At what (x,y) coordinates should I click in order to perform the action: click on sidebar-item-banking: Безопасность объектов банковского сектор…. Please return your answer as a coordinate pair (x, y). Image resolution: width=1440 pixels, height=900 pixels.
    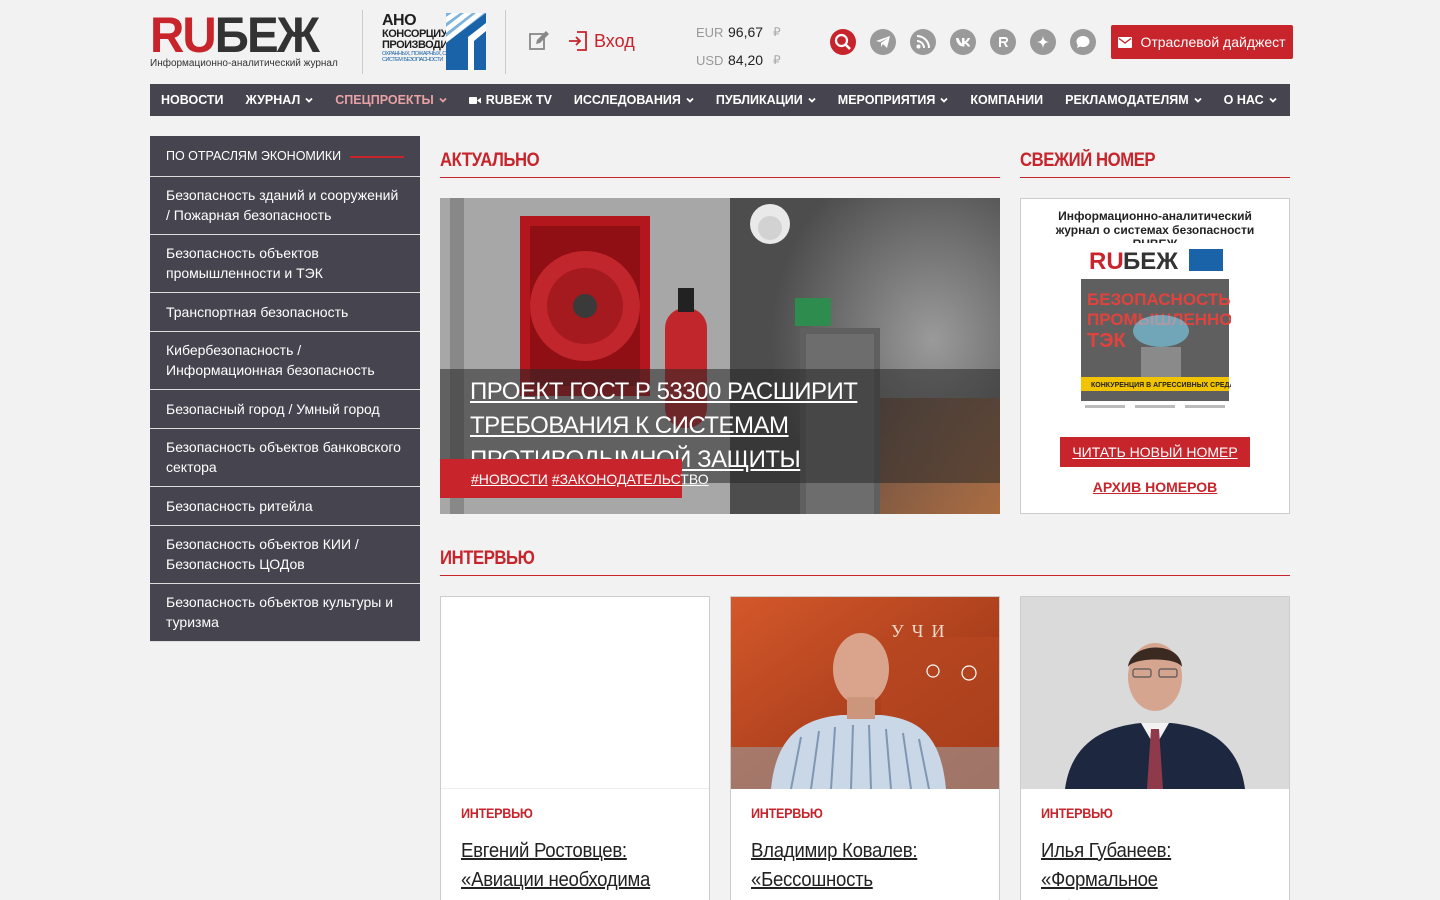
    Looking at the image, I should click on (285, 458).